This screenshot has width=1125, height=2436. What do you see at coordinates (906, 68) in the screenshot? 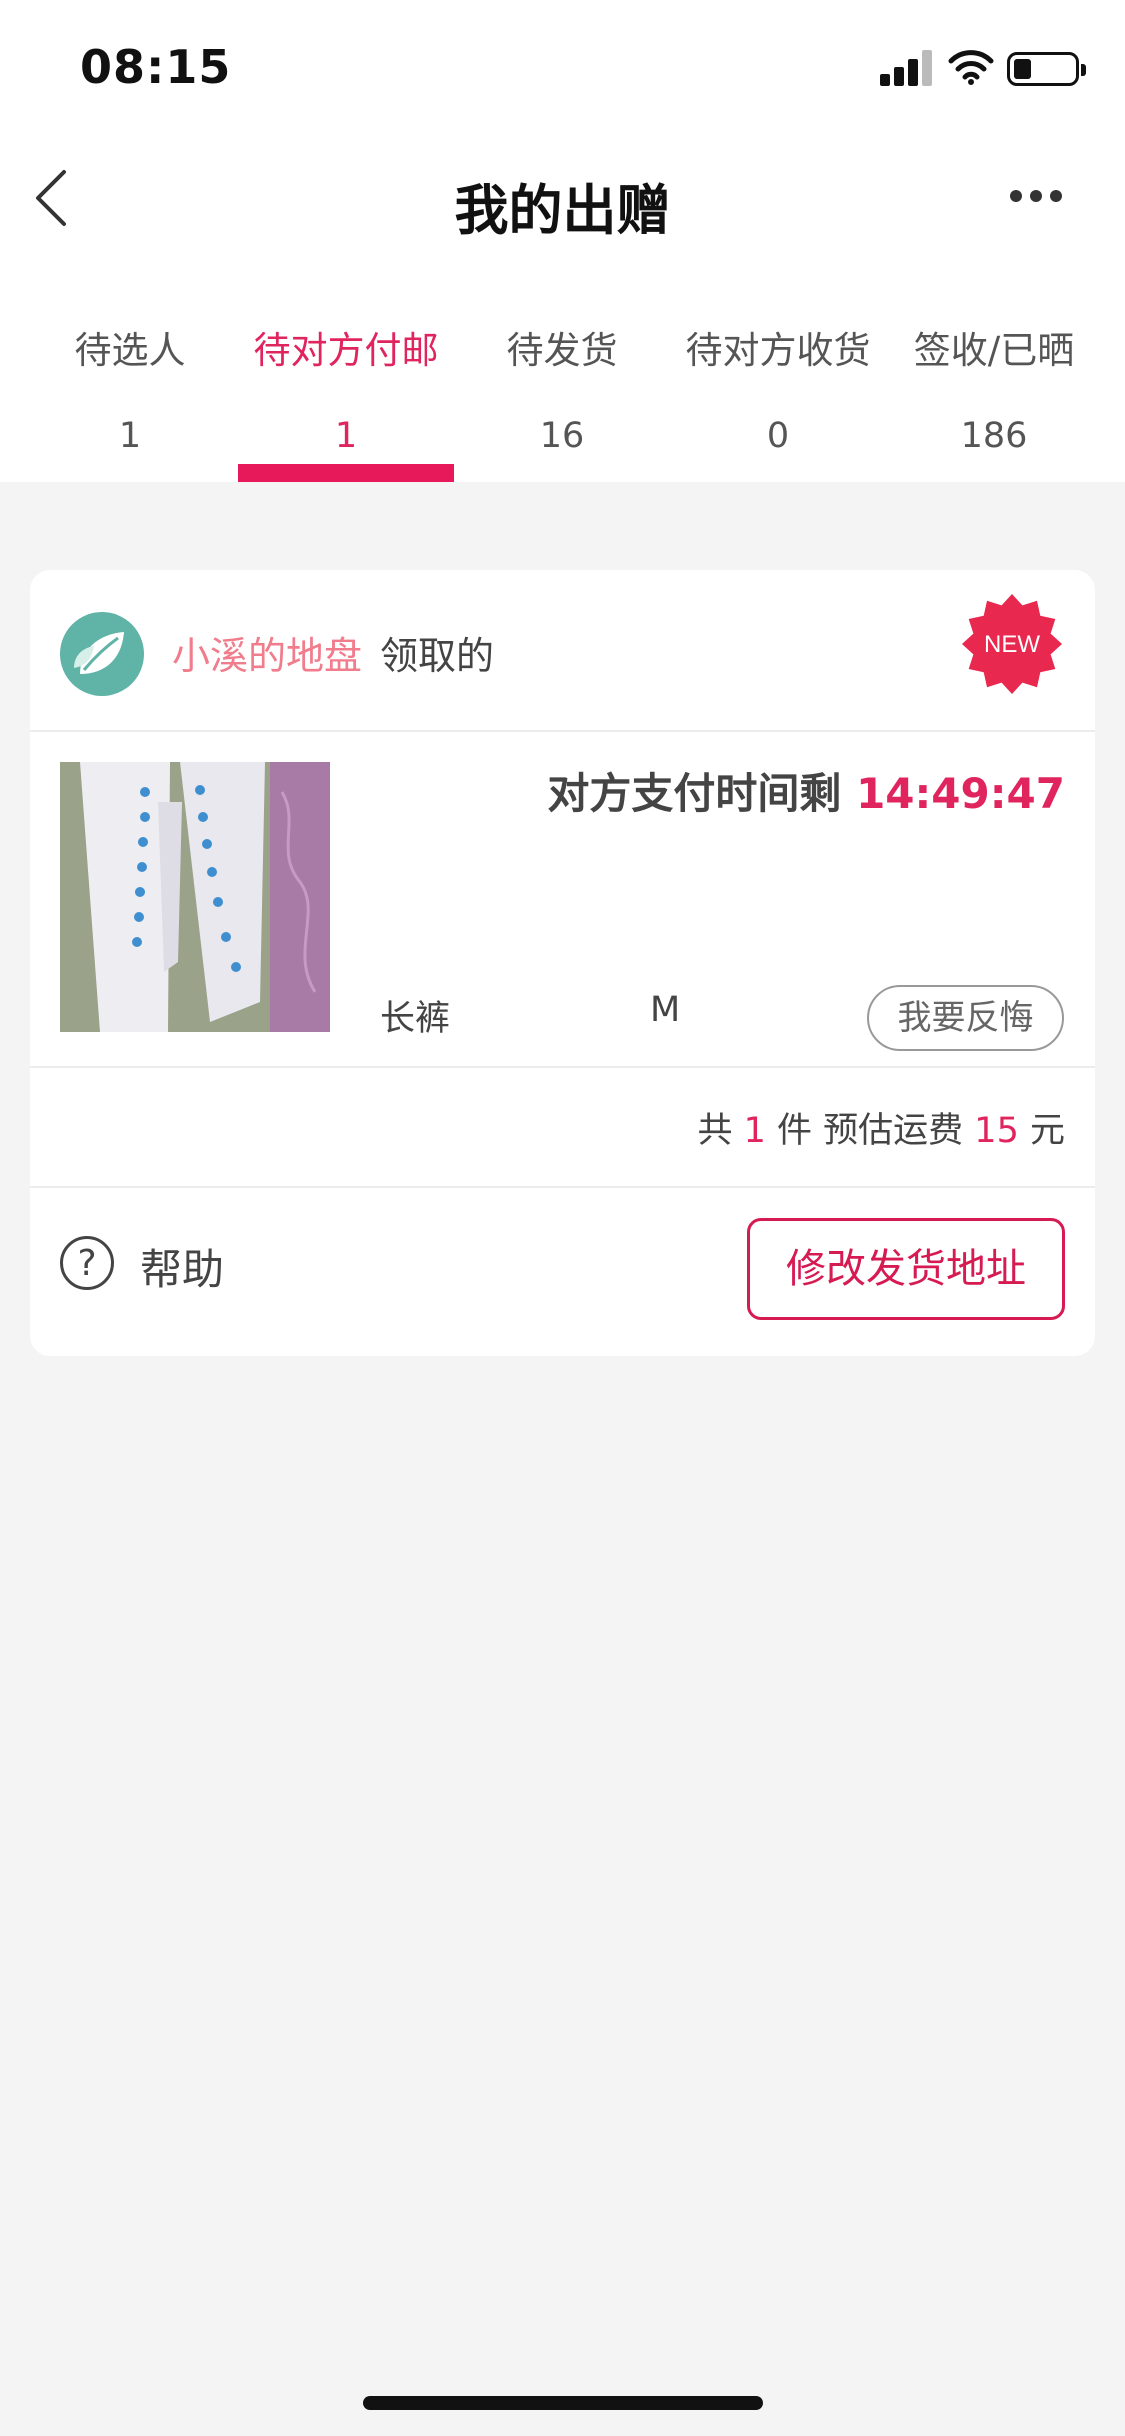
I see `signal-icon` at bounding box center [906, 68].